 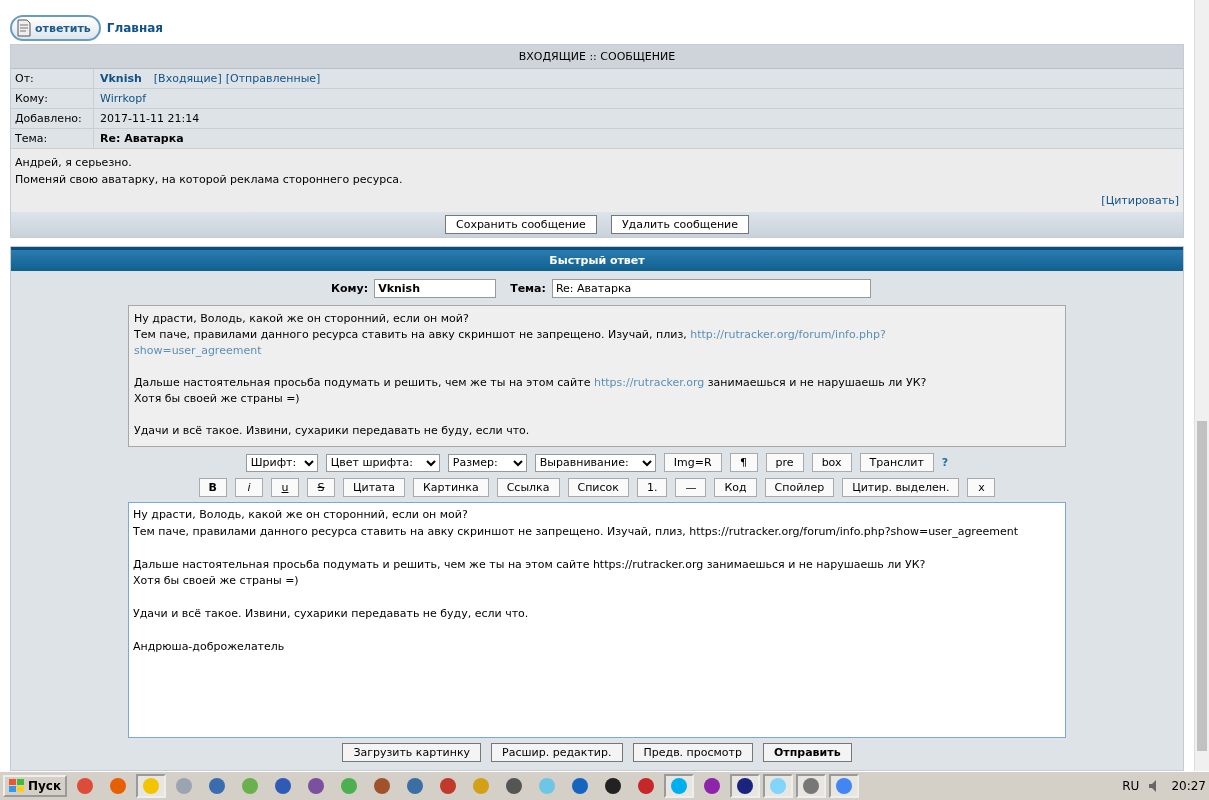 I want to click on toolbar-button: Ссылка, so click(x=528, y=487).